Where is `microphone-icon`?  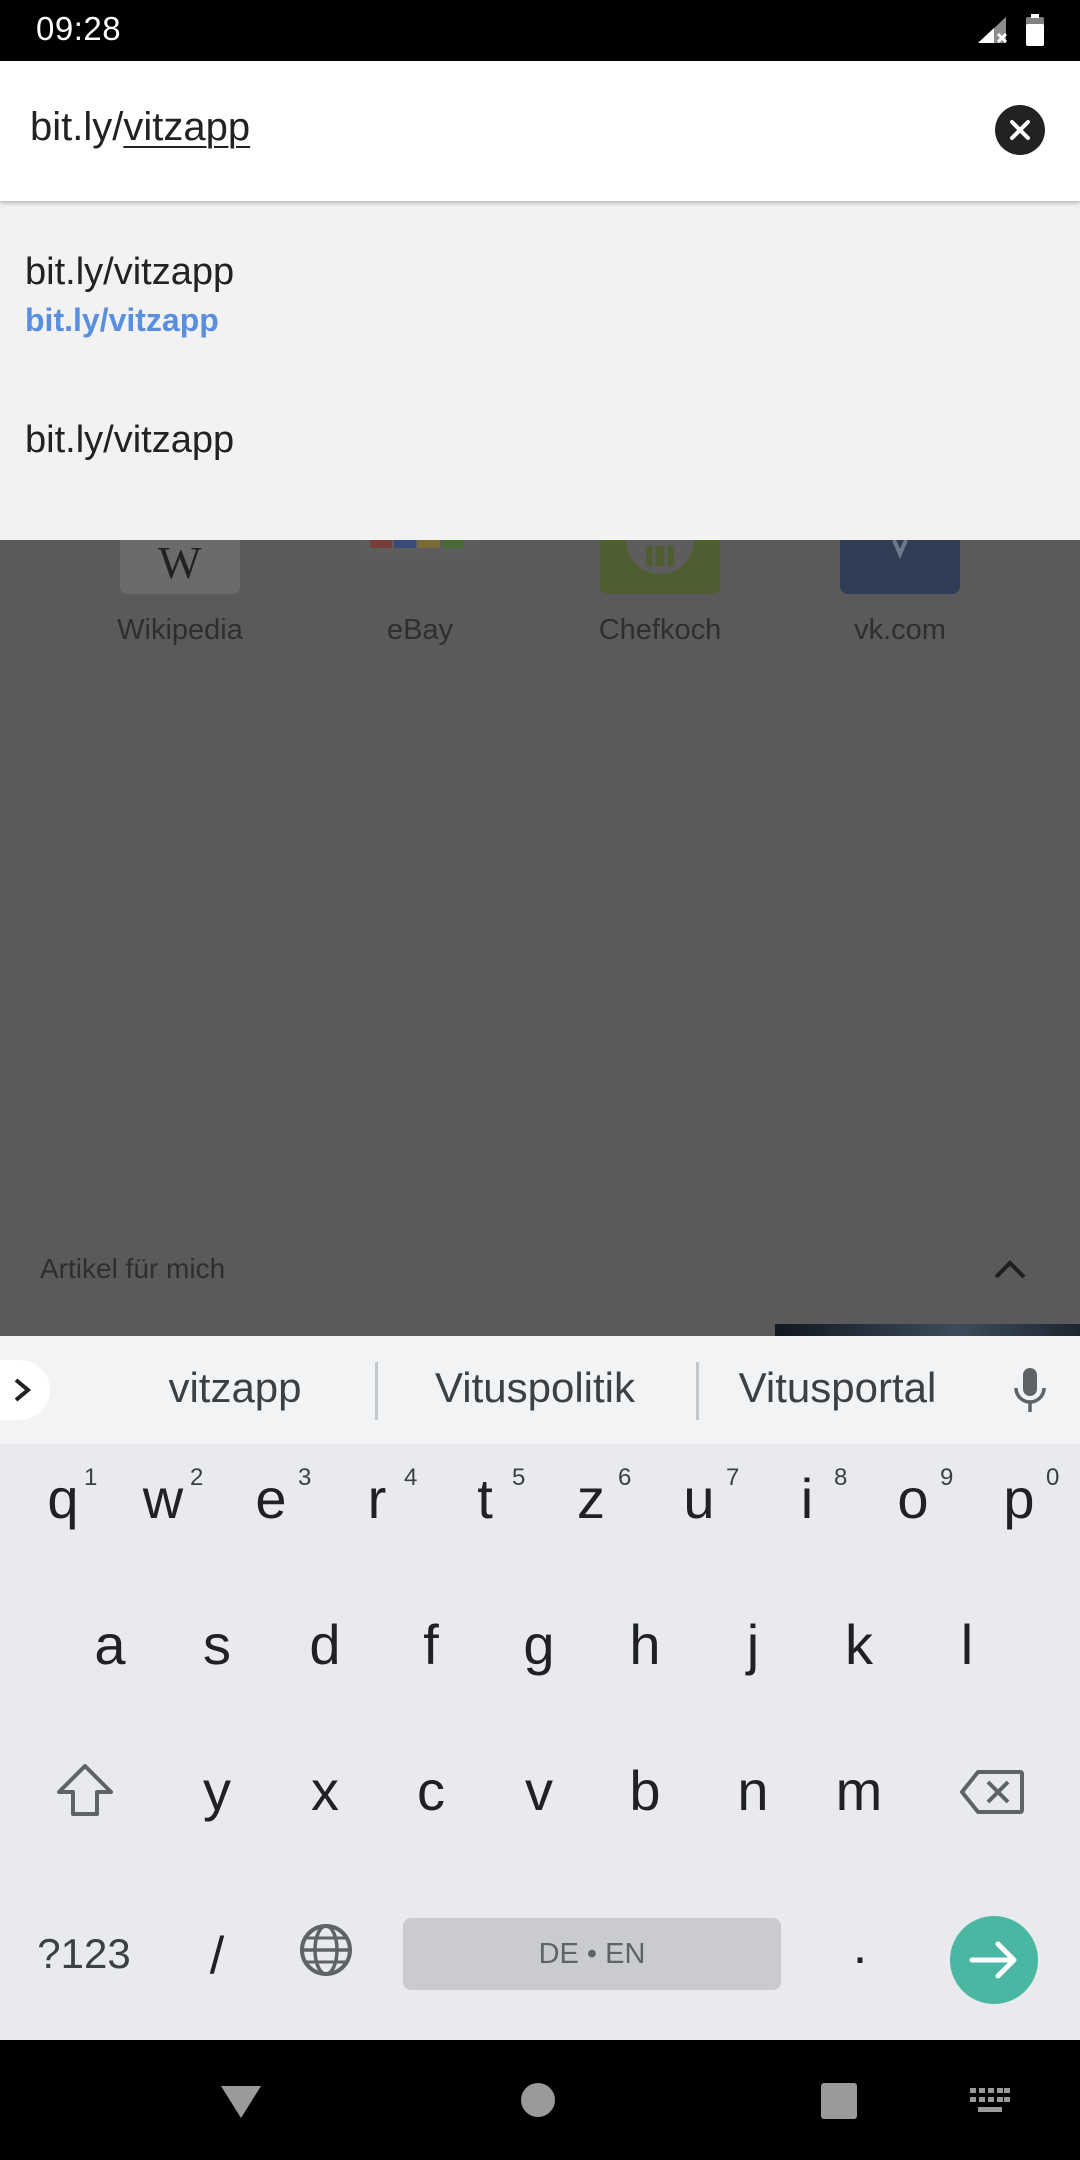
microphone-icon is located at coordinates (1030, 1393).